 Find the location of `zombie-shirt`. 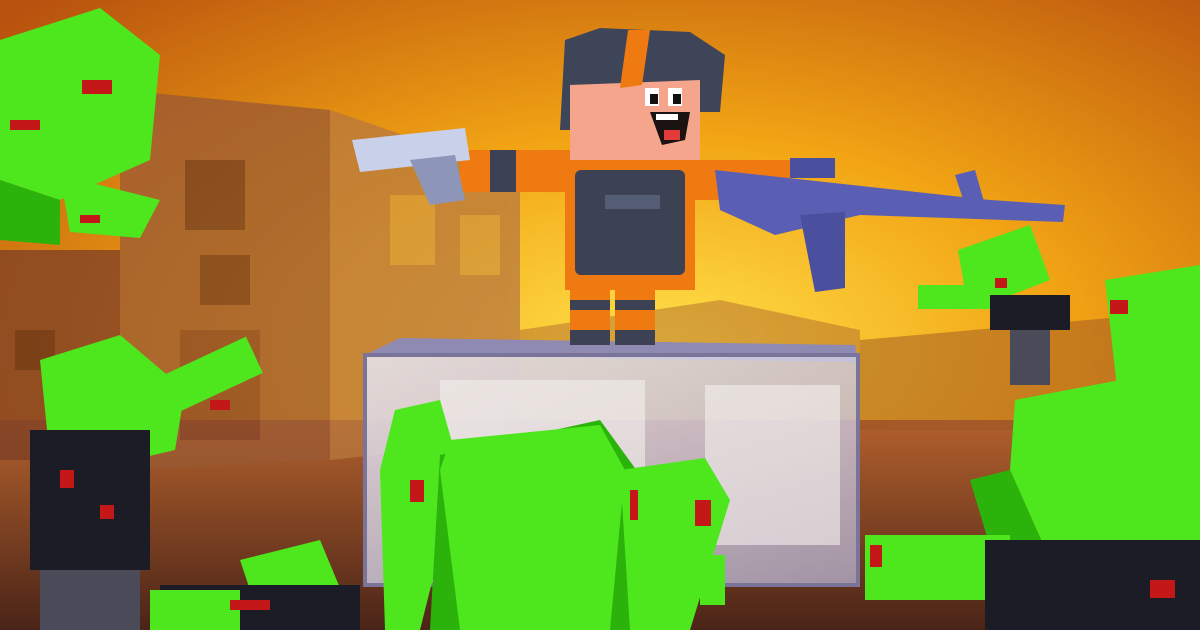

zombie-shirt is located at coordinates (90, 500).